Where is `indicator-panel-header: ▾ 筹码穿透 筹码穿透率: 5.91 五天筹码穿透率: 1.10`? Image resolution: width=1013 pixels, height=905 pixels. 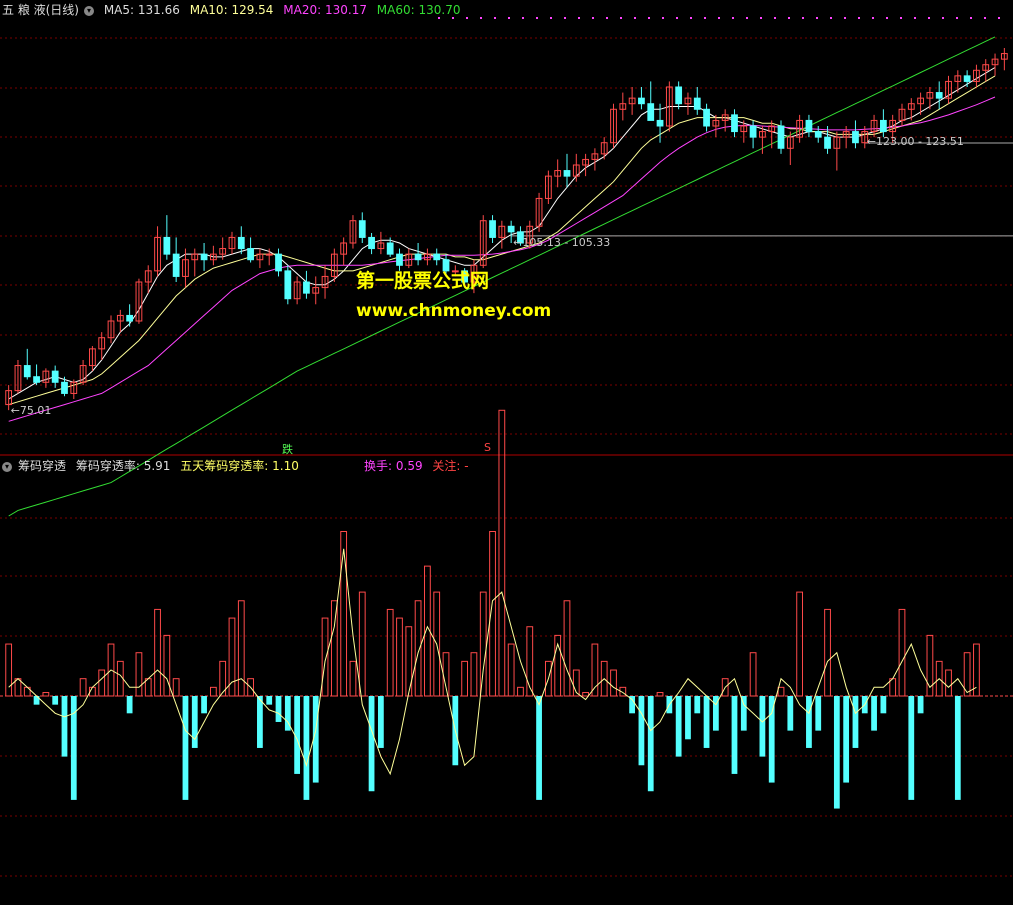
indicator-panel-header: ▾ 筹码穿透 筹码穿透率: 5.91 五天筹码穿透率: 1.10 is located at coordinates (153, 466).